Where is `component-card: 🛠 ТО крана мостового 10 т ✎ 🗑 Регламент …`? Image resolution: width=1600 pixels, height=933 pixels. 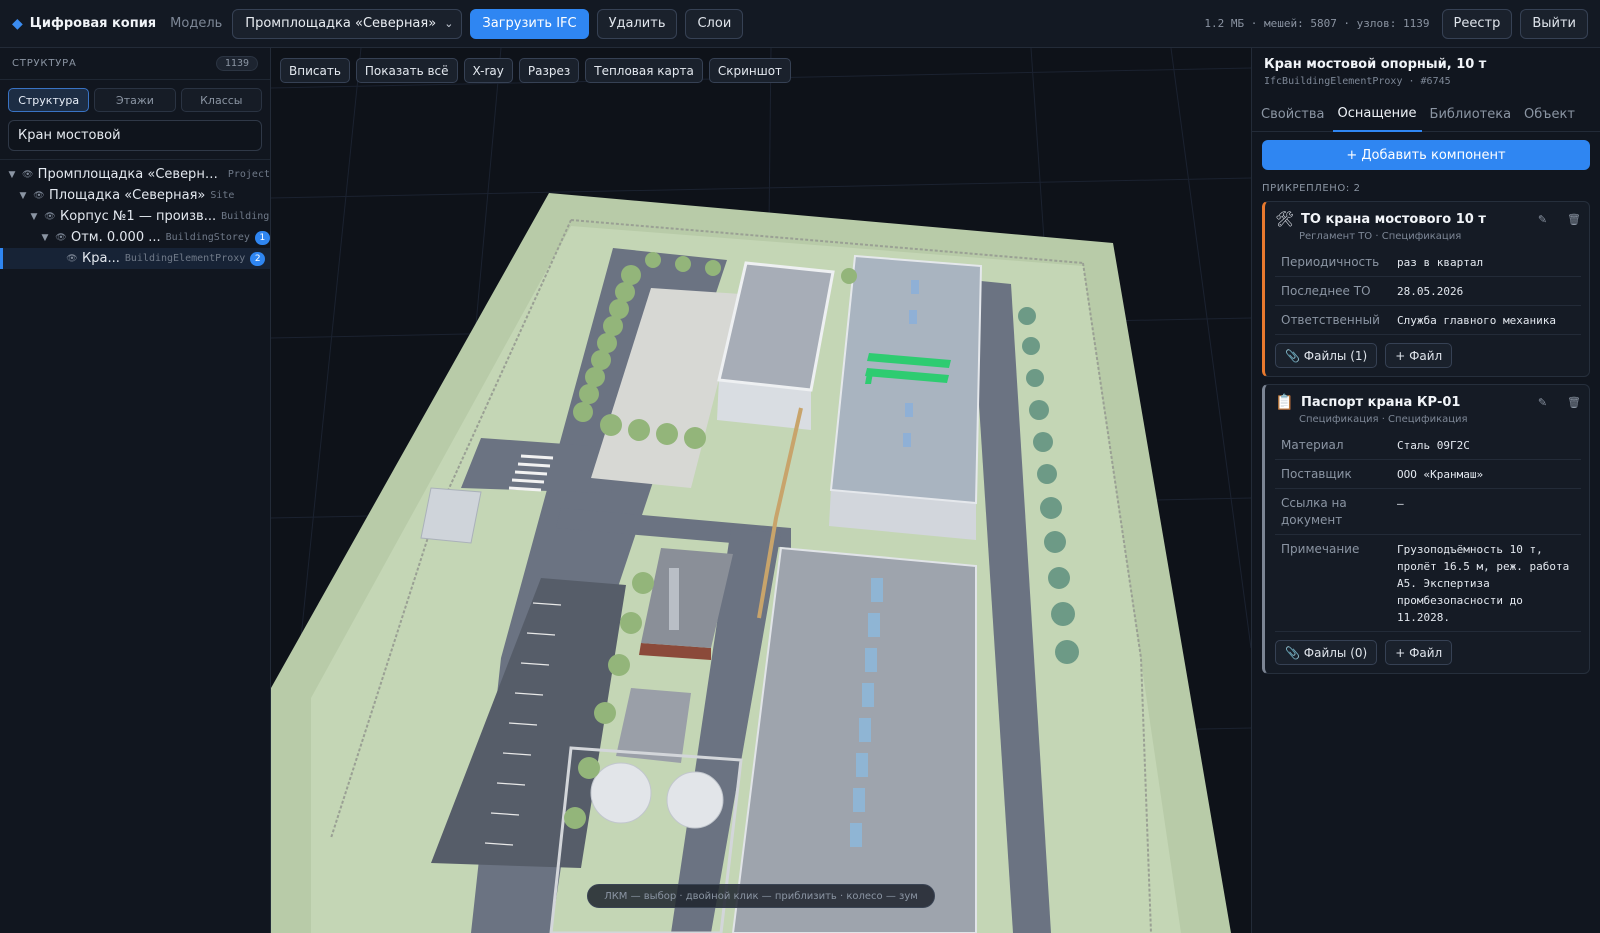
component-card: 🛠 ТО крана мостового 10 т ✎ 🗑 Регламент … is located at coordinates (1426, 289).